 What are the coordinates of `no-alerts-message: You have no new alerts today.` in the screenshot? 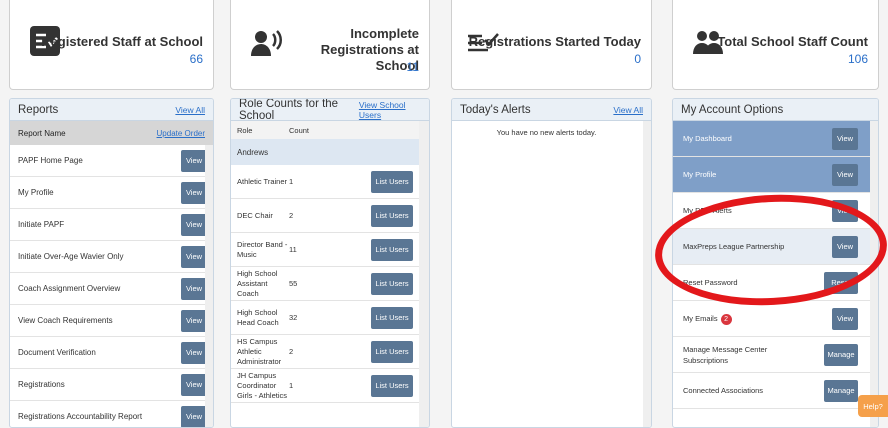 It's located at (546, 132).